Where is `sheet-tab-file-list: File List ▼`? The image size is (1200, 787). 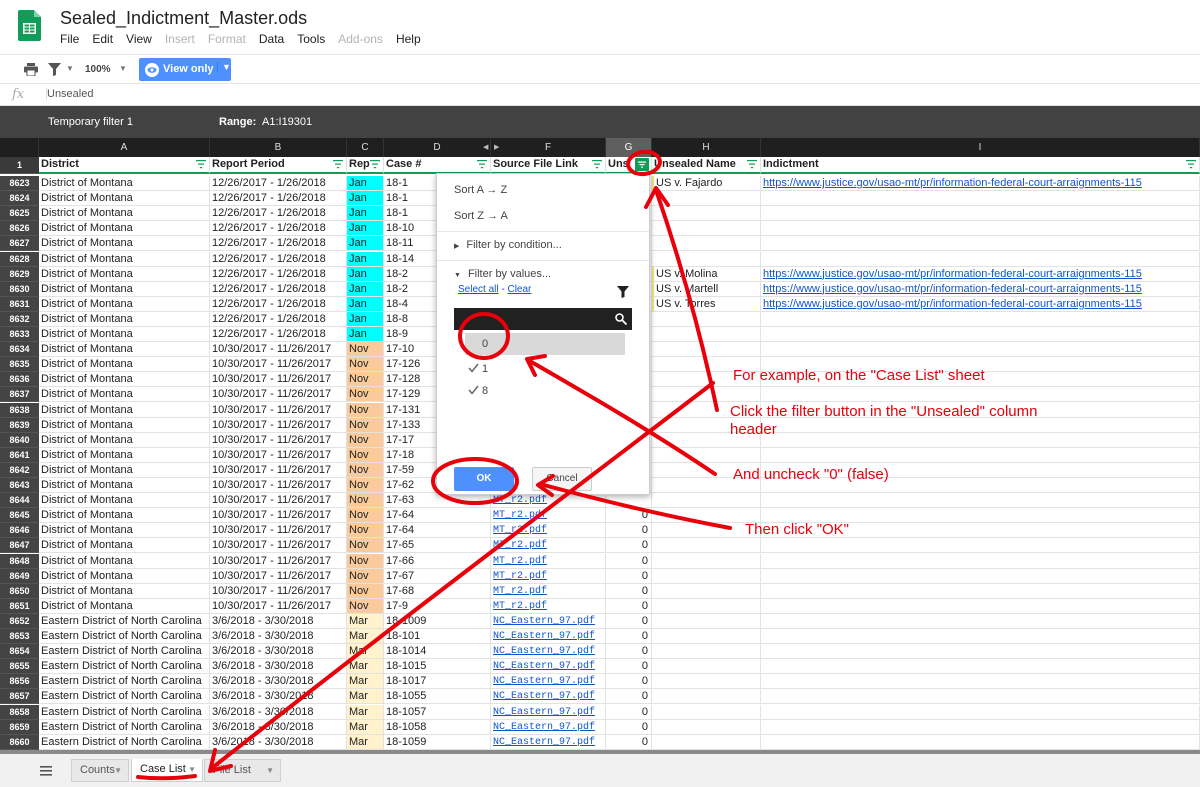
sheet-tab-file-list: File List ▼ is located at coordinates (242, 770).